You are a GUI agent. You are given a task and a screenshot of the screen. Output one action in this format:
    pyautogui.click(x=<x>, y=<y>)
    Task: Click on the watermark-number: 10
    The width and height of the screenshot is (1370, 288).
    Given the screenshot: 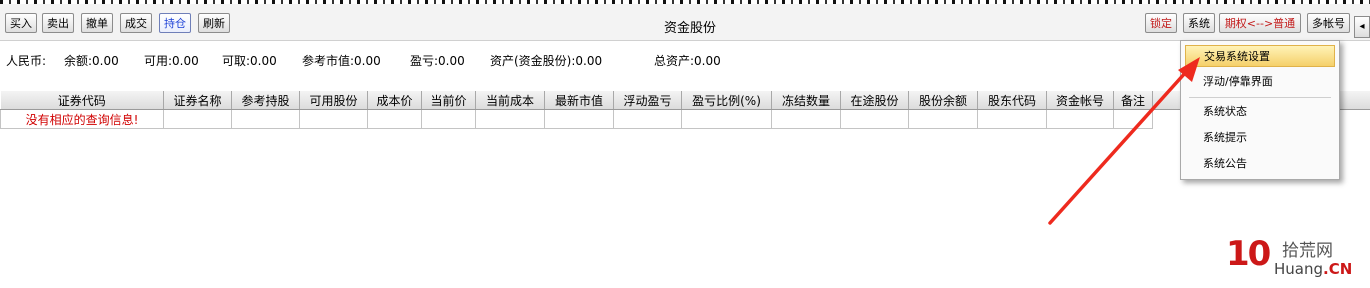 What is the action you would take?
    pyautogui.click(x=1248, y=254)
    